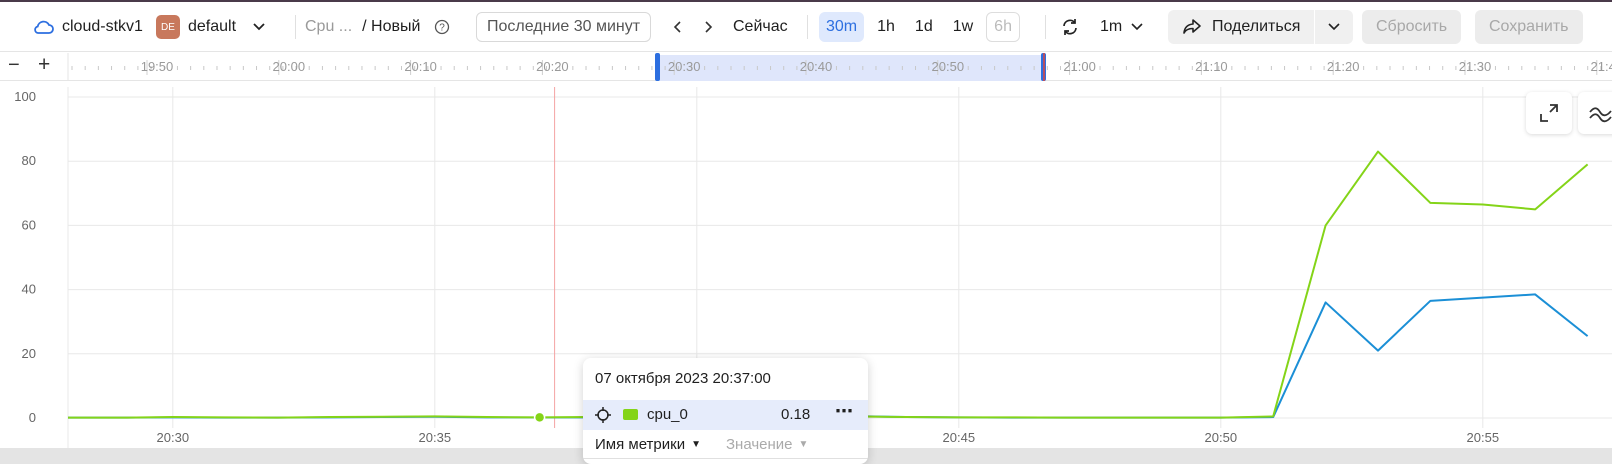 The height and width of the screenshot is (464, 1612). What do you see at coordinates (552, 66) in the screenshot?
I see `timeline-label: 20:20` at bounding box center [552, 66].